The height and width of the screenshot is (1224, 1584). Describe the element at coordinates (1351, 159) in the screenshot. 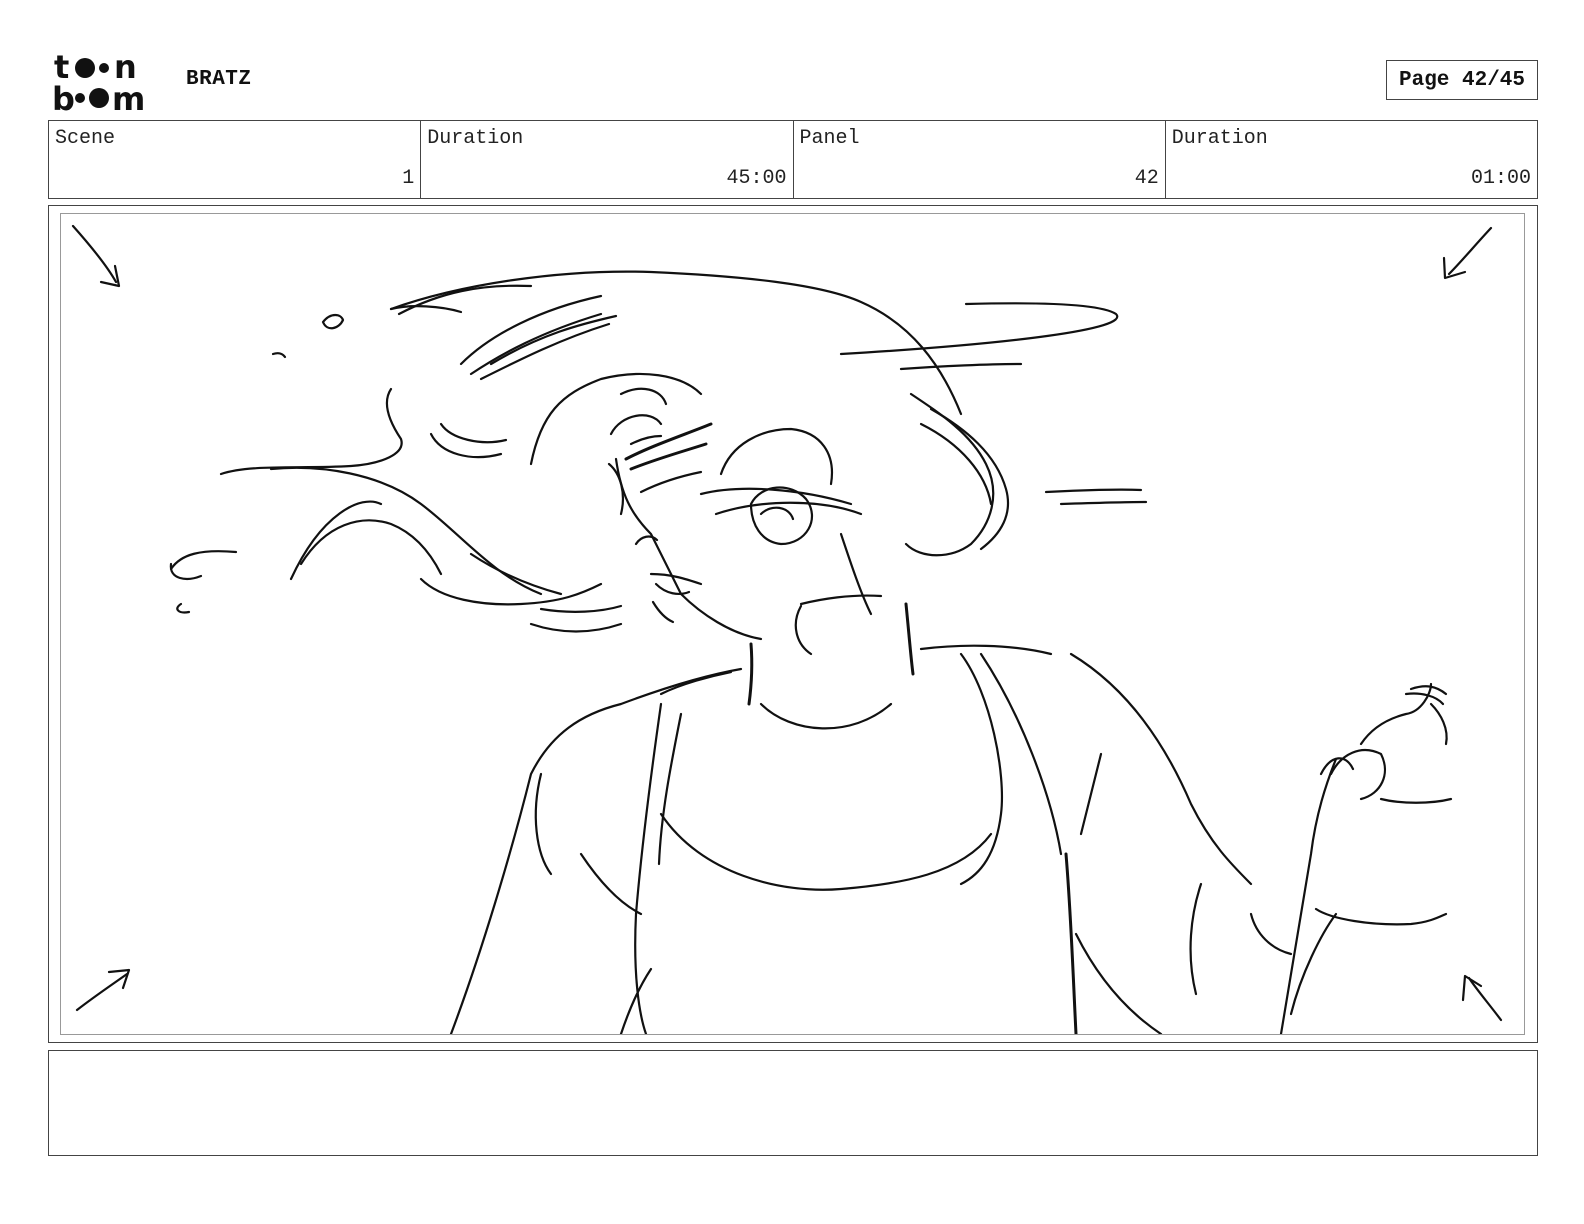

I see `panel-duration-cell: Duration 01:00` at that location.